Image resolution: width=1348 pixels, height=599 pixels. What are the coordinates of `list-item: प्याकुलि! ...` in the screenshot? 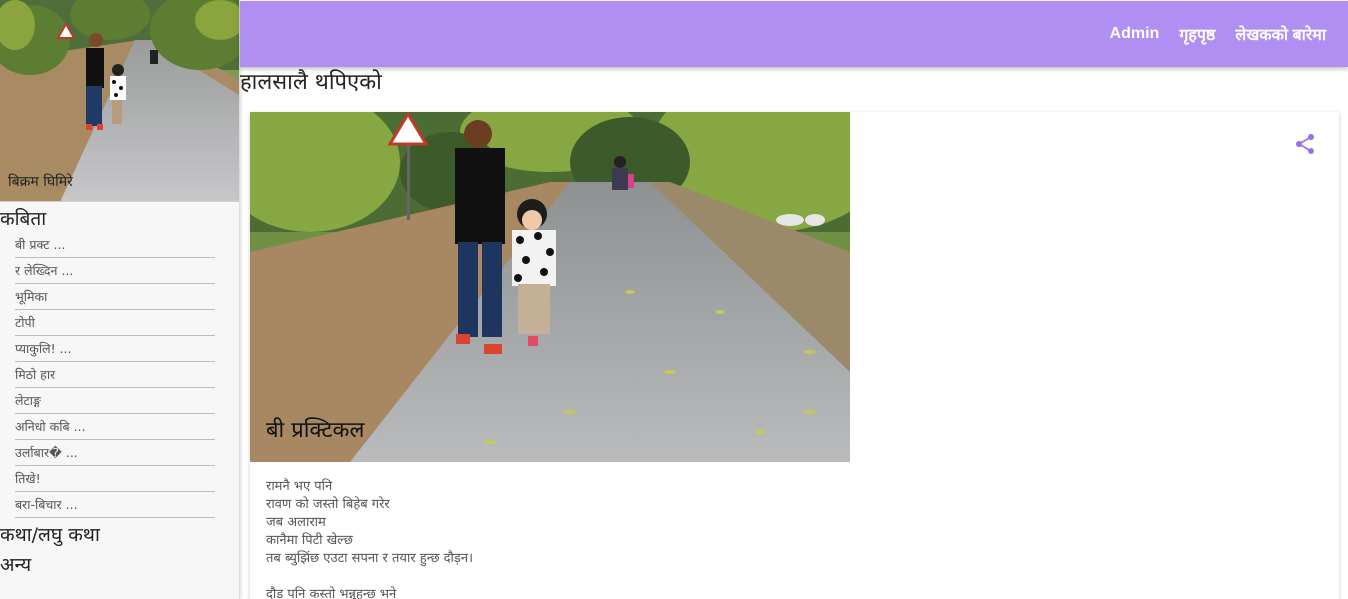 It's located at (115, 349).